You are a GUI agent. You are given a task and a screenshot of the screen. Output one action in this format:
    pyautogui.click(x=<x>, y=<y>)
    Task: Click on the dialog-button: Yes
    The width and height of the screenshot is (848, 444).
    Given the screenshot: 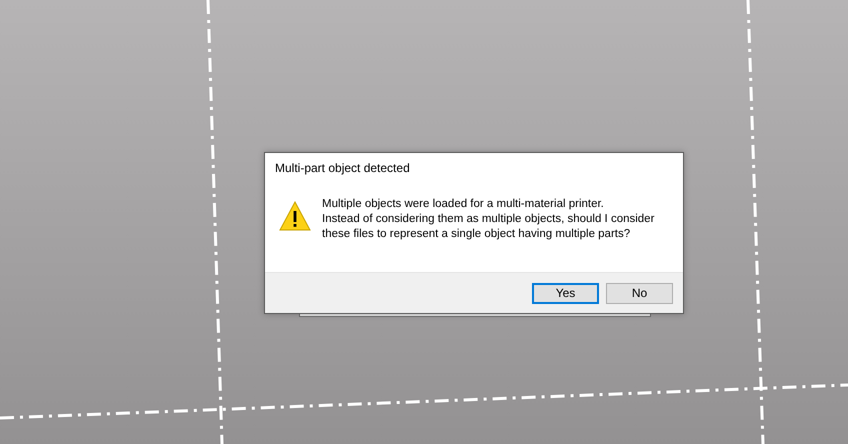 What is the action you would take?
    pyautogui.click(x=565, y=293)
    